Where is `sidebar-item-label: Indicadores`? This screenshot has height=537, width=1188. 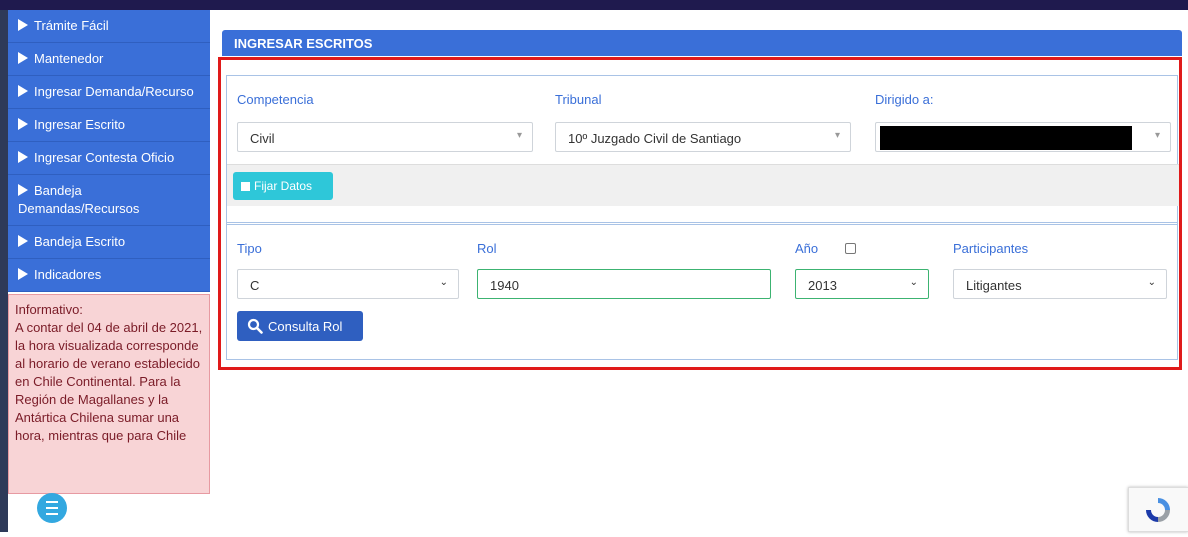 sidebar-item-label: Indicadores is located at coordinates (68, 274).